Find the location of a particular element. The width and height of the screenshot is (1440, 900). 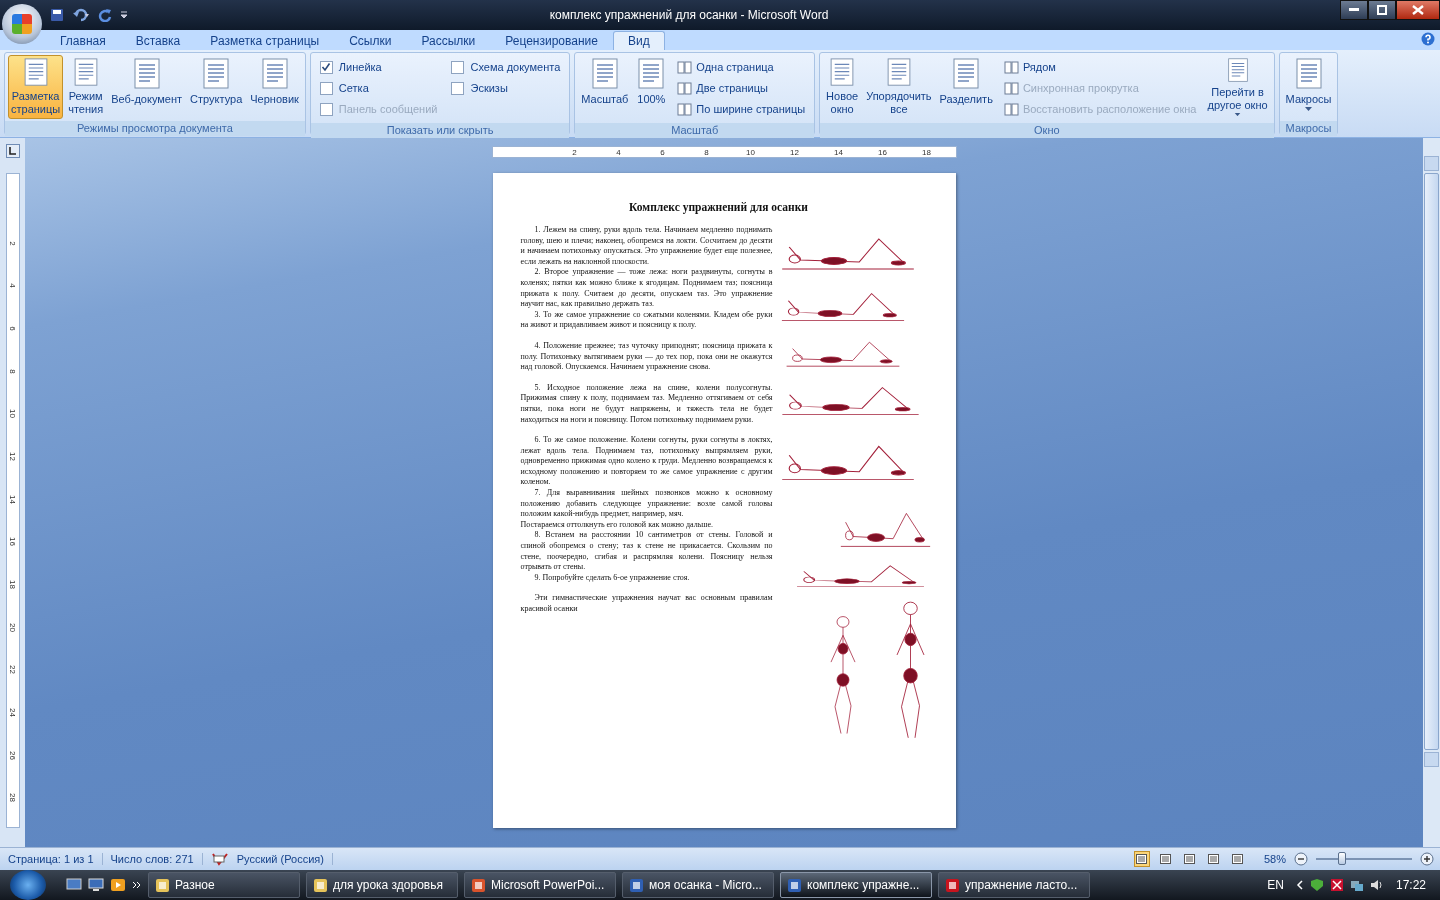

ribbon-button: 100% is located at coordinates (651, 87).